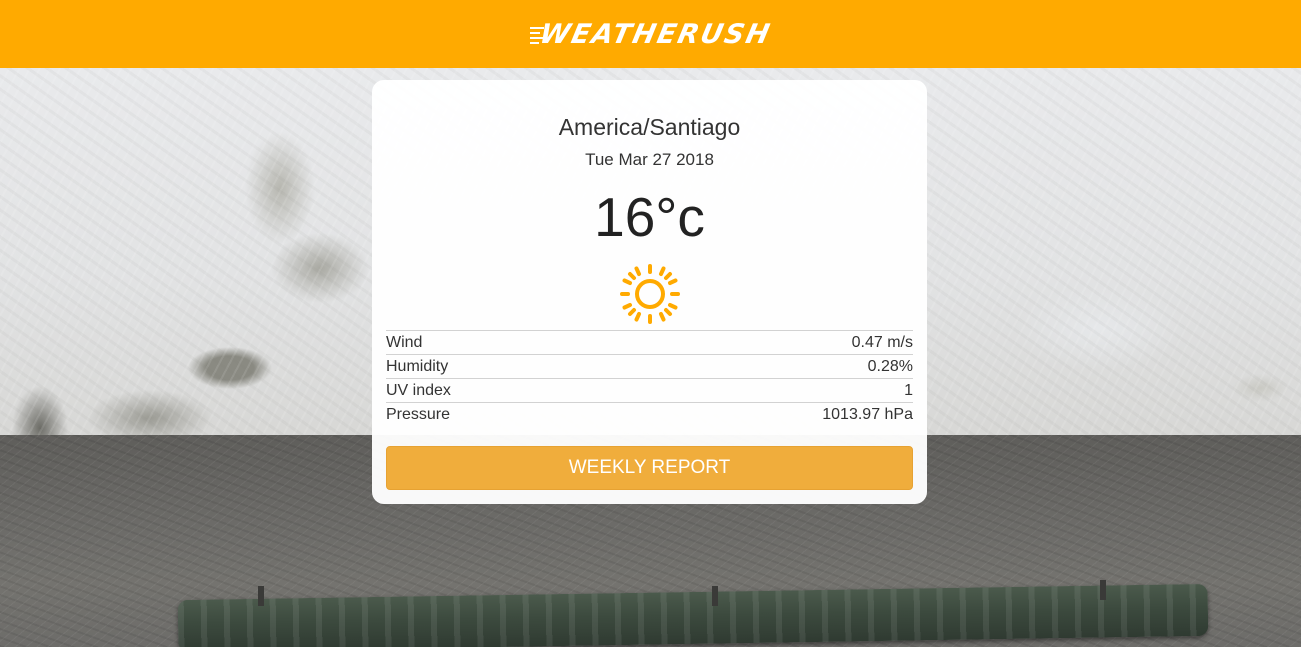 This screenshot has height=647, width=1301. What do you see at coordinates (649, 390) in the screenshot?
I see `stat-row-uv-index: UV index 1` at bounding box center [649, 390].